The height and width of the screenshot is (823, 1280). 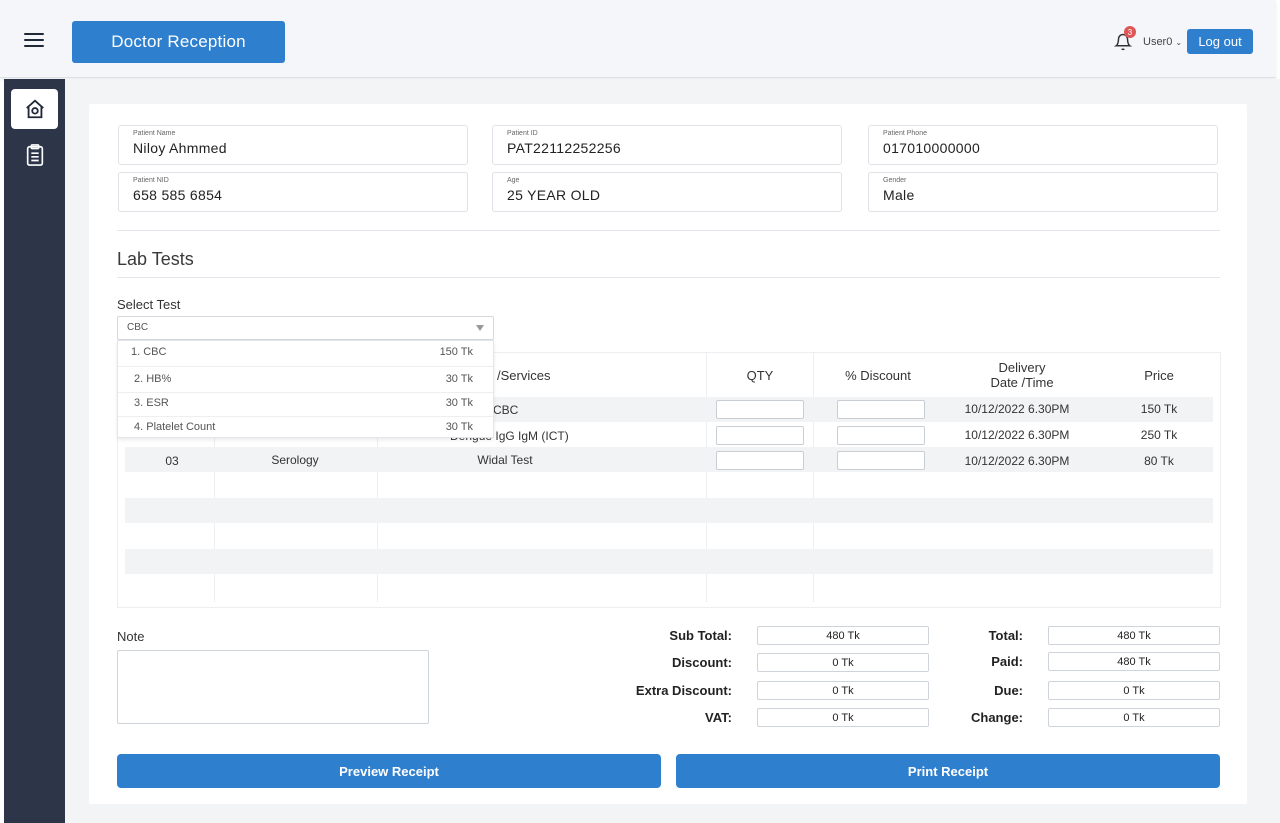 What do you see at coordinates (305, 427) in the screenshot?
I see `dropdown-option: 4. Platelet Count 30 Tk` at bounding box center [305, 427].